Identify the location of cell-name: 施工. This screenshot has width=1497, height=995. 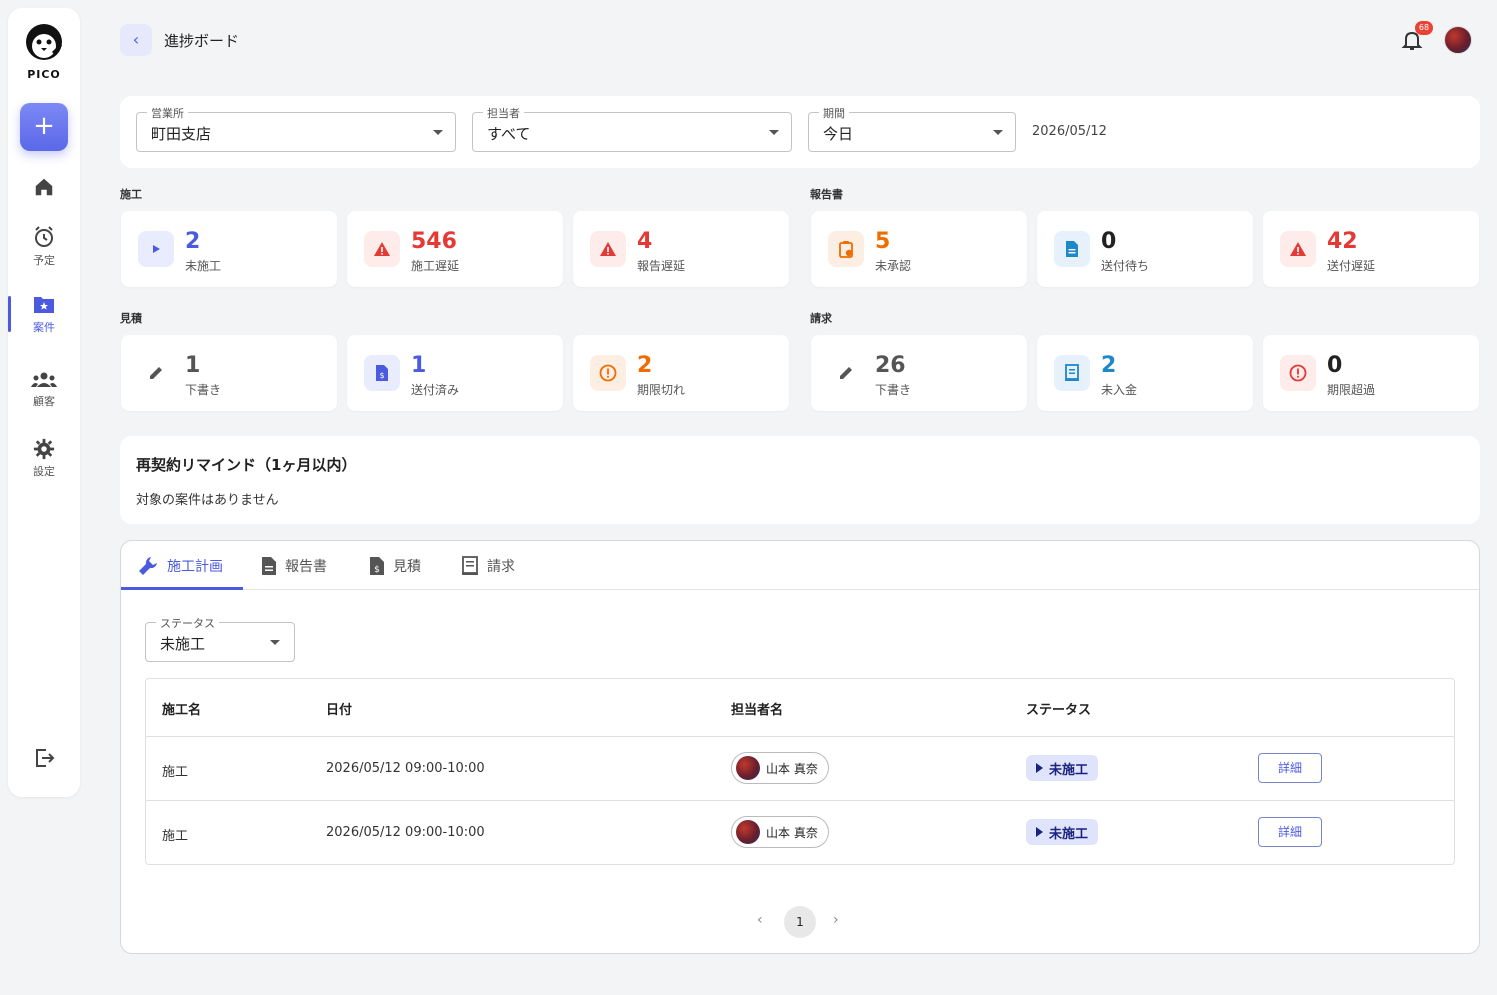
(175, 836).